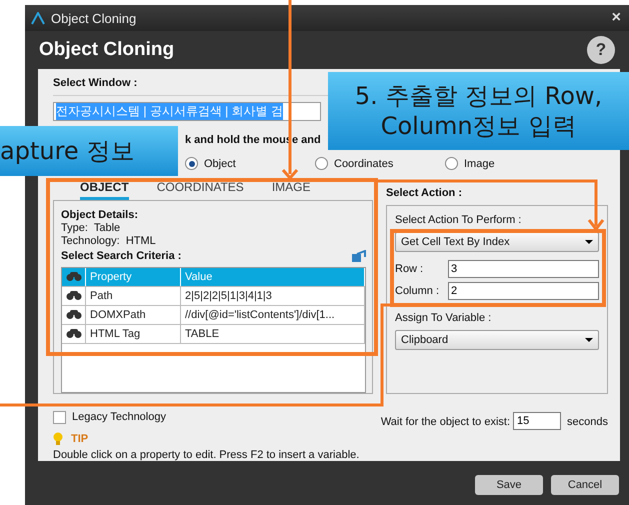 This screenshot has height=505, width=629. What do you see at coordinates (58, 439) in the screenshot?
I see `lightbulb-icon` at bounding box center [58, 439].